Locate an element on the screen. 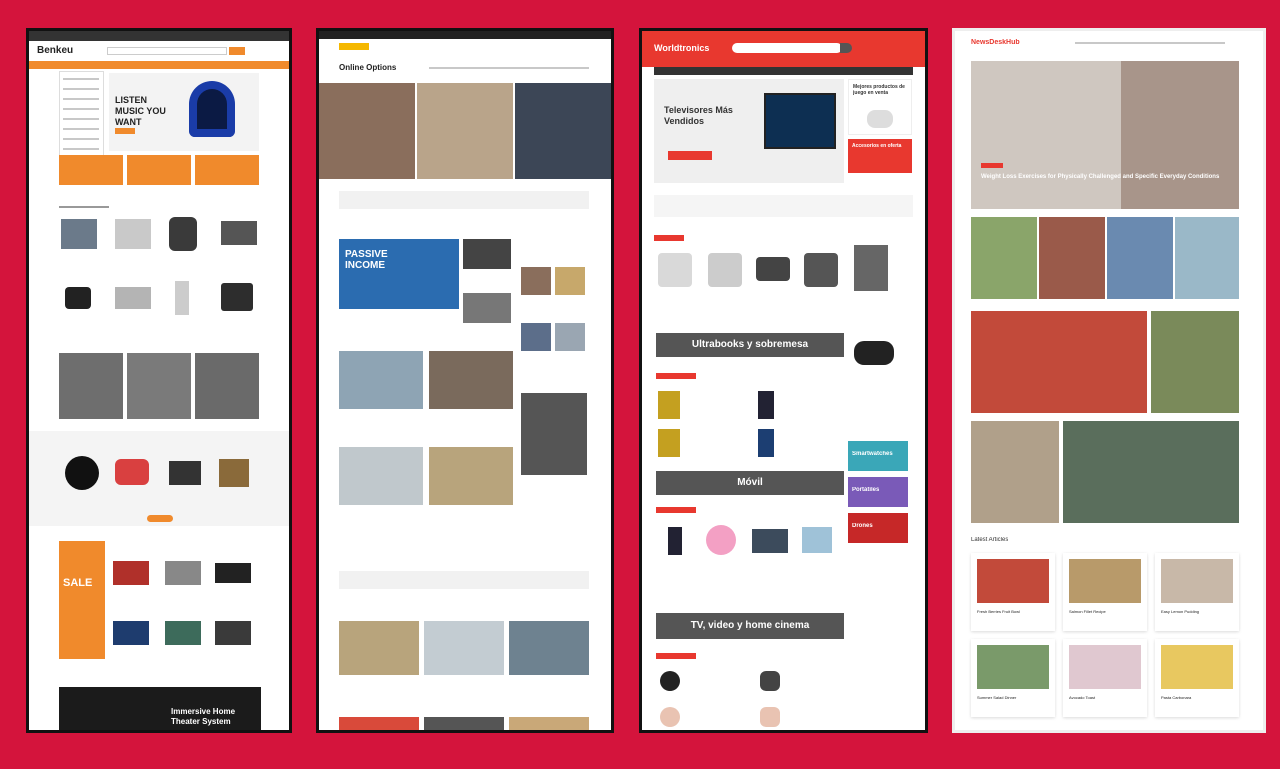 Image resolution: width=1280 pixels, height=769 pixels. side-tile-1: Smartwatches is located at coordinates (878, 456).